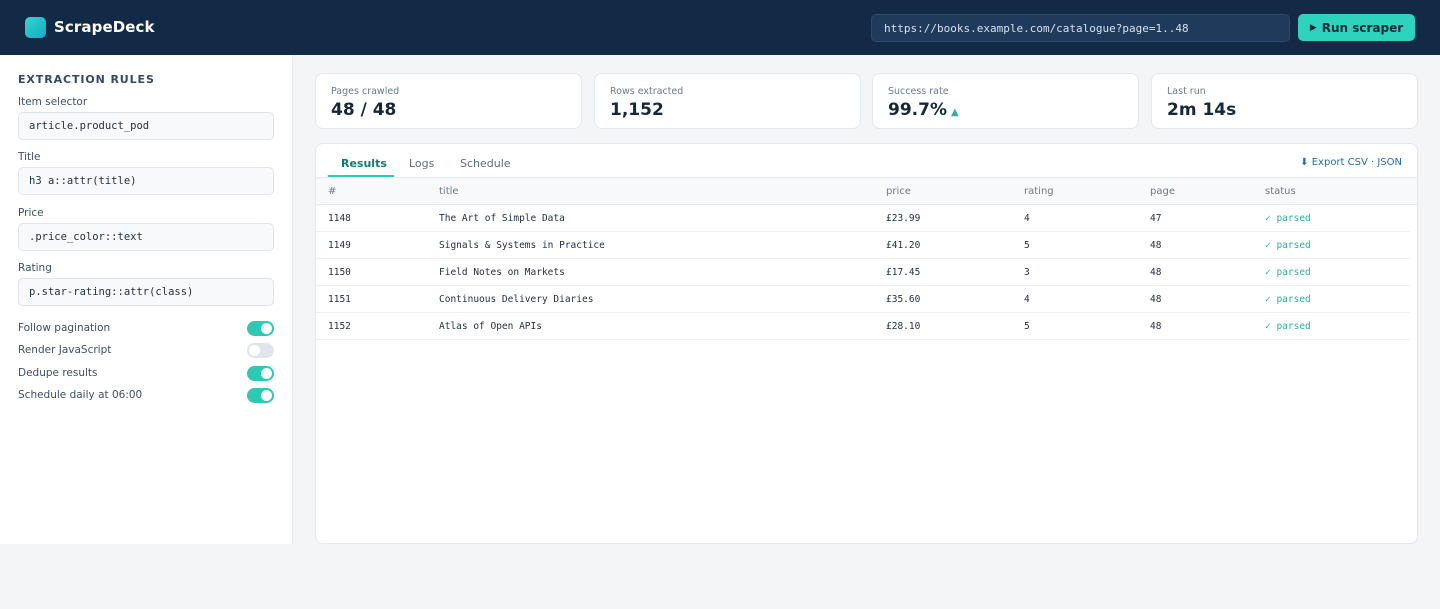 The height and width of the screenshot is (609, 1440). What do you see at coordinates (903, 272) in the screenshot?
I see `cell-price: £17.45` at bounding box center [903, 272].